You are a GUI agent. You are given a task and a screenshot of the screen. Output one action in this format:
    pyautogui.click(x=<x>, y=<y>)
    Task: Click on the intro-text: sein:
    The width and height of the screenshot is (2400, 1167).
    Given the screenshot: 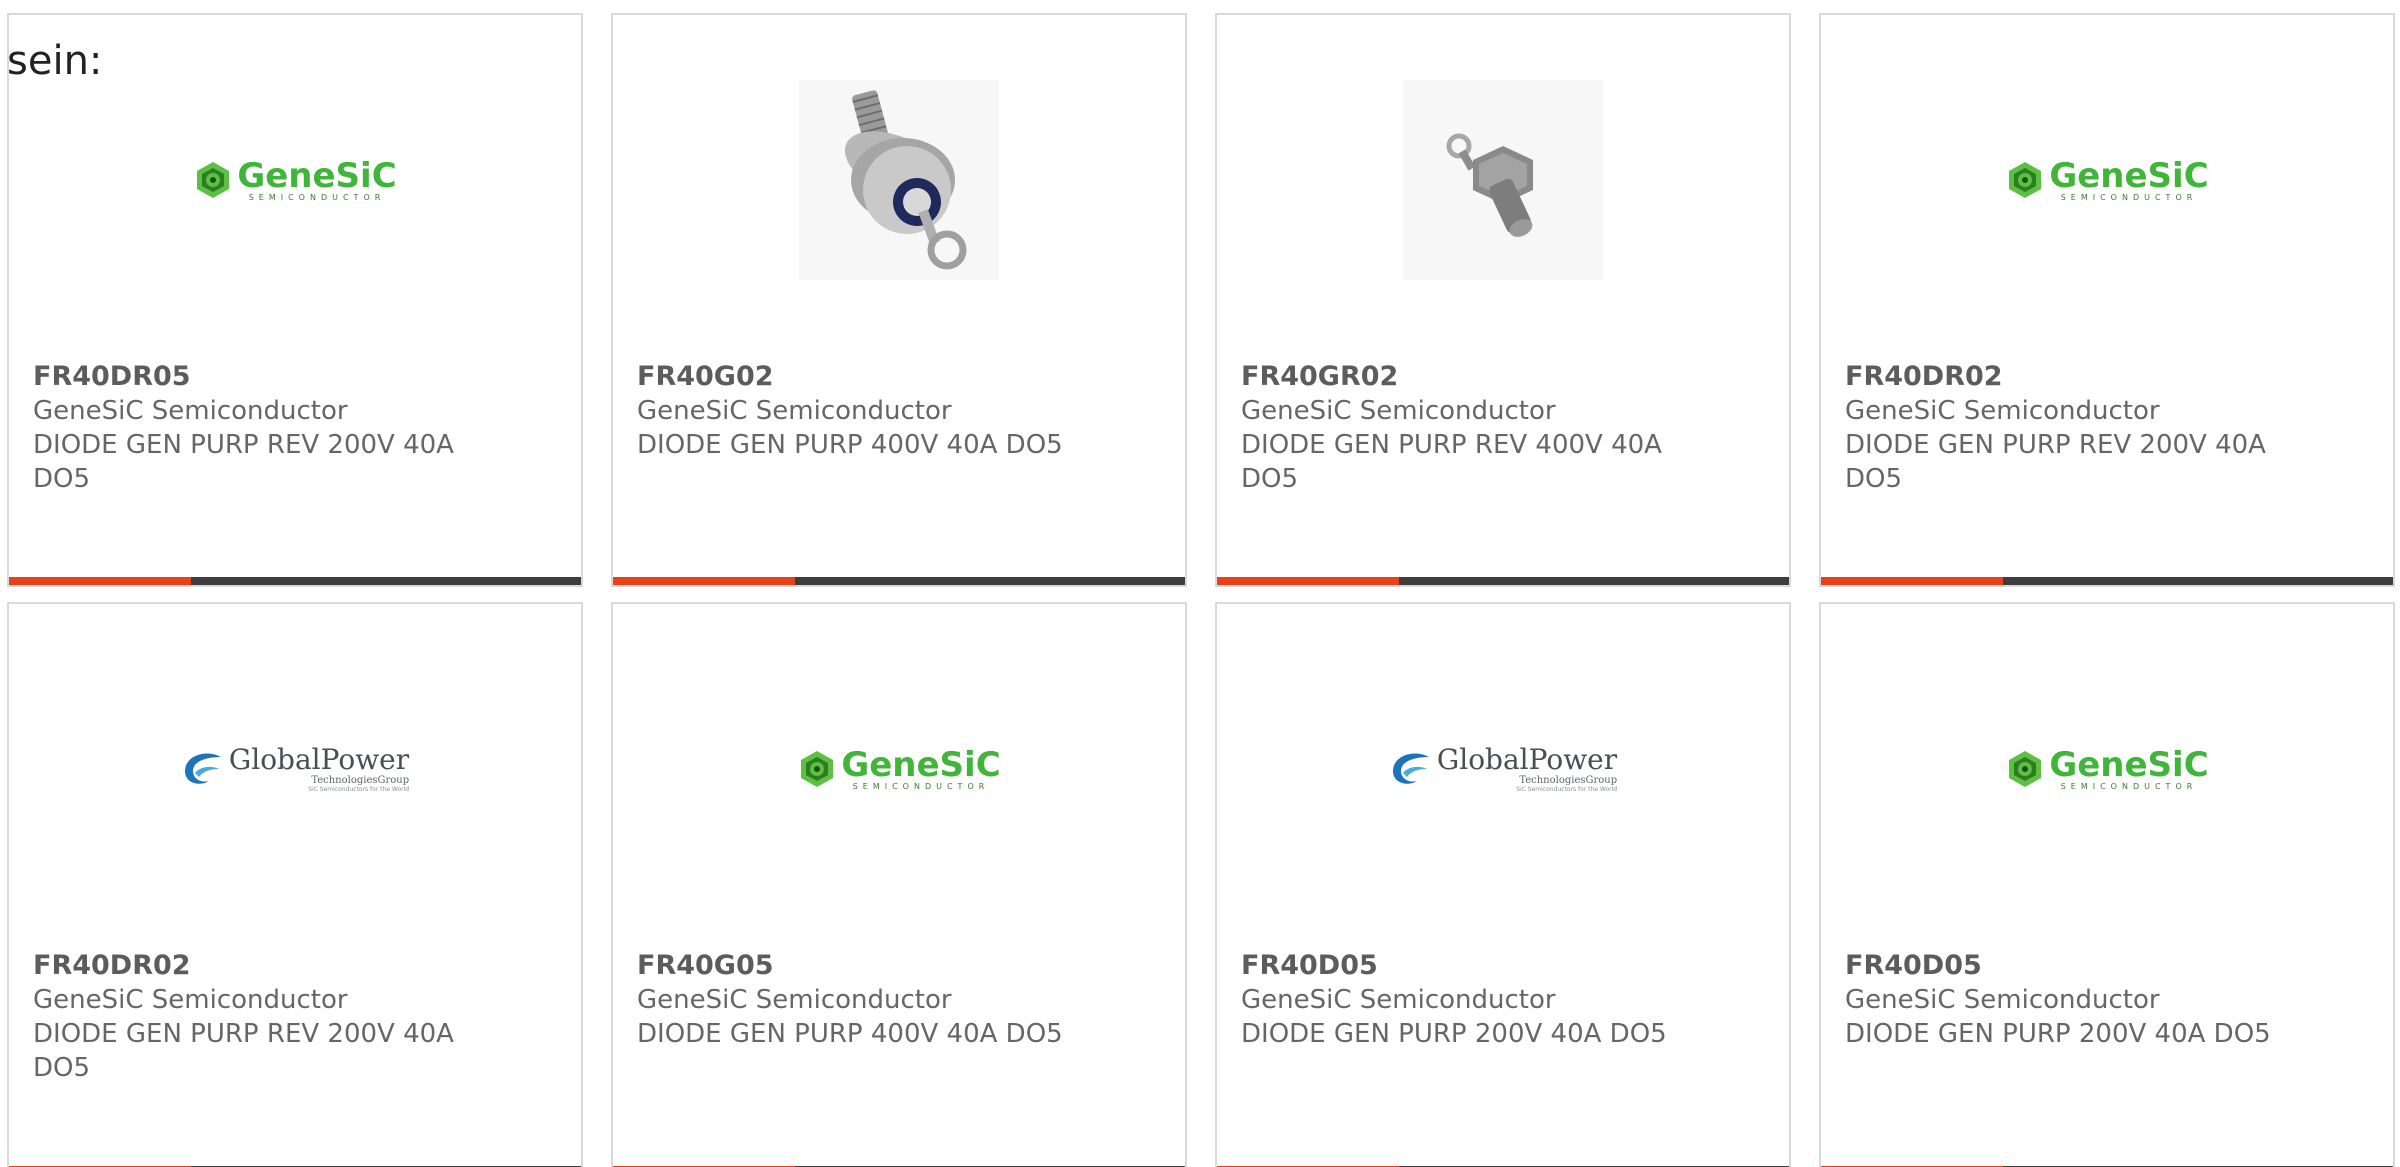 What is the action you would take?
    pyautogui.click(x=55, y=61)
    